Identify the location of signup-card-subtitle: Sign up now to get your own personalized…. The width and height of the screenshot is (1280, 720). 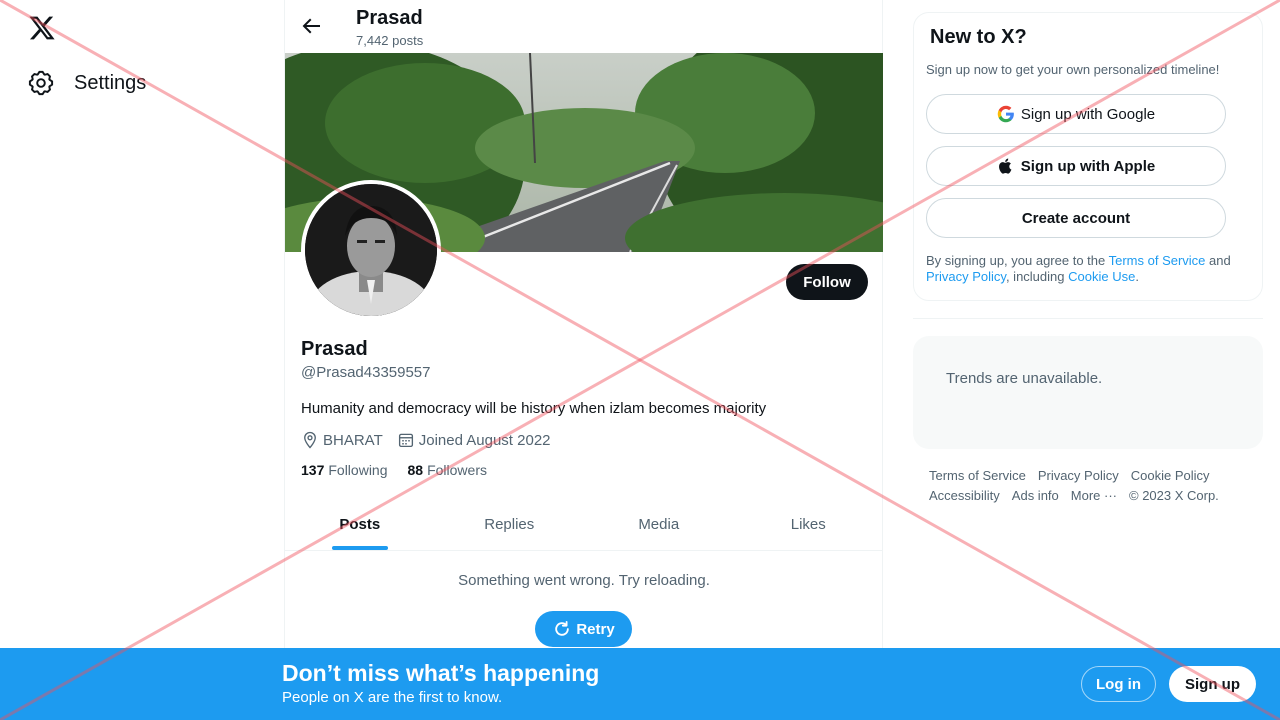
(1073, 69).